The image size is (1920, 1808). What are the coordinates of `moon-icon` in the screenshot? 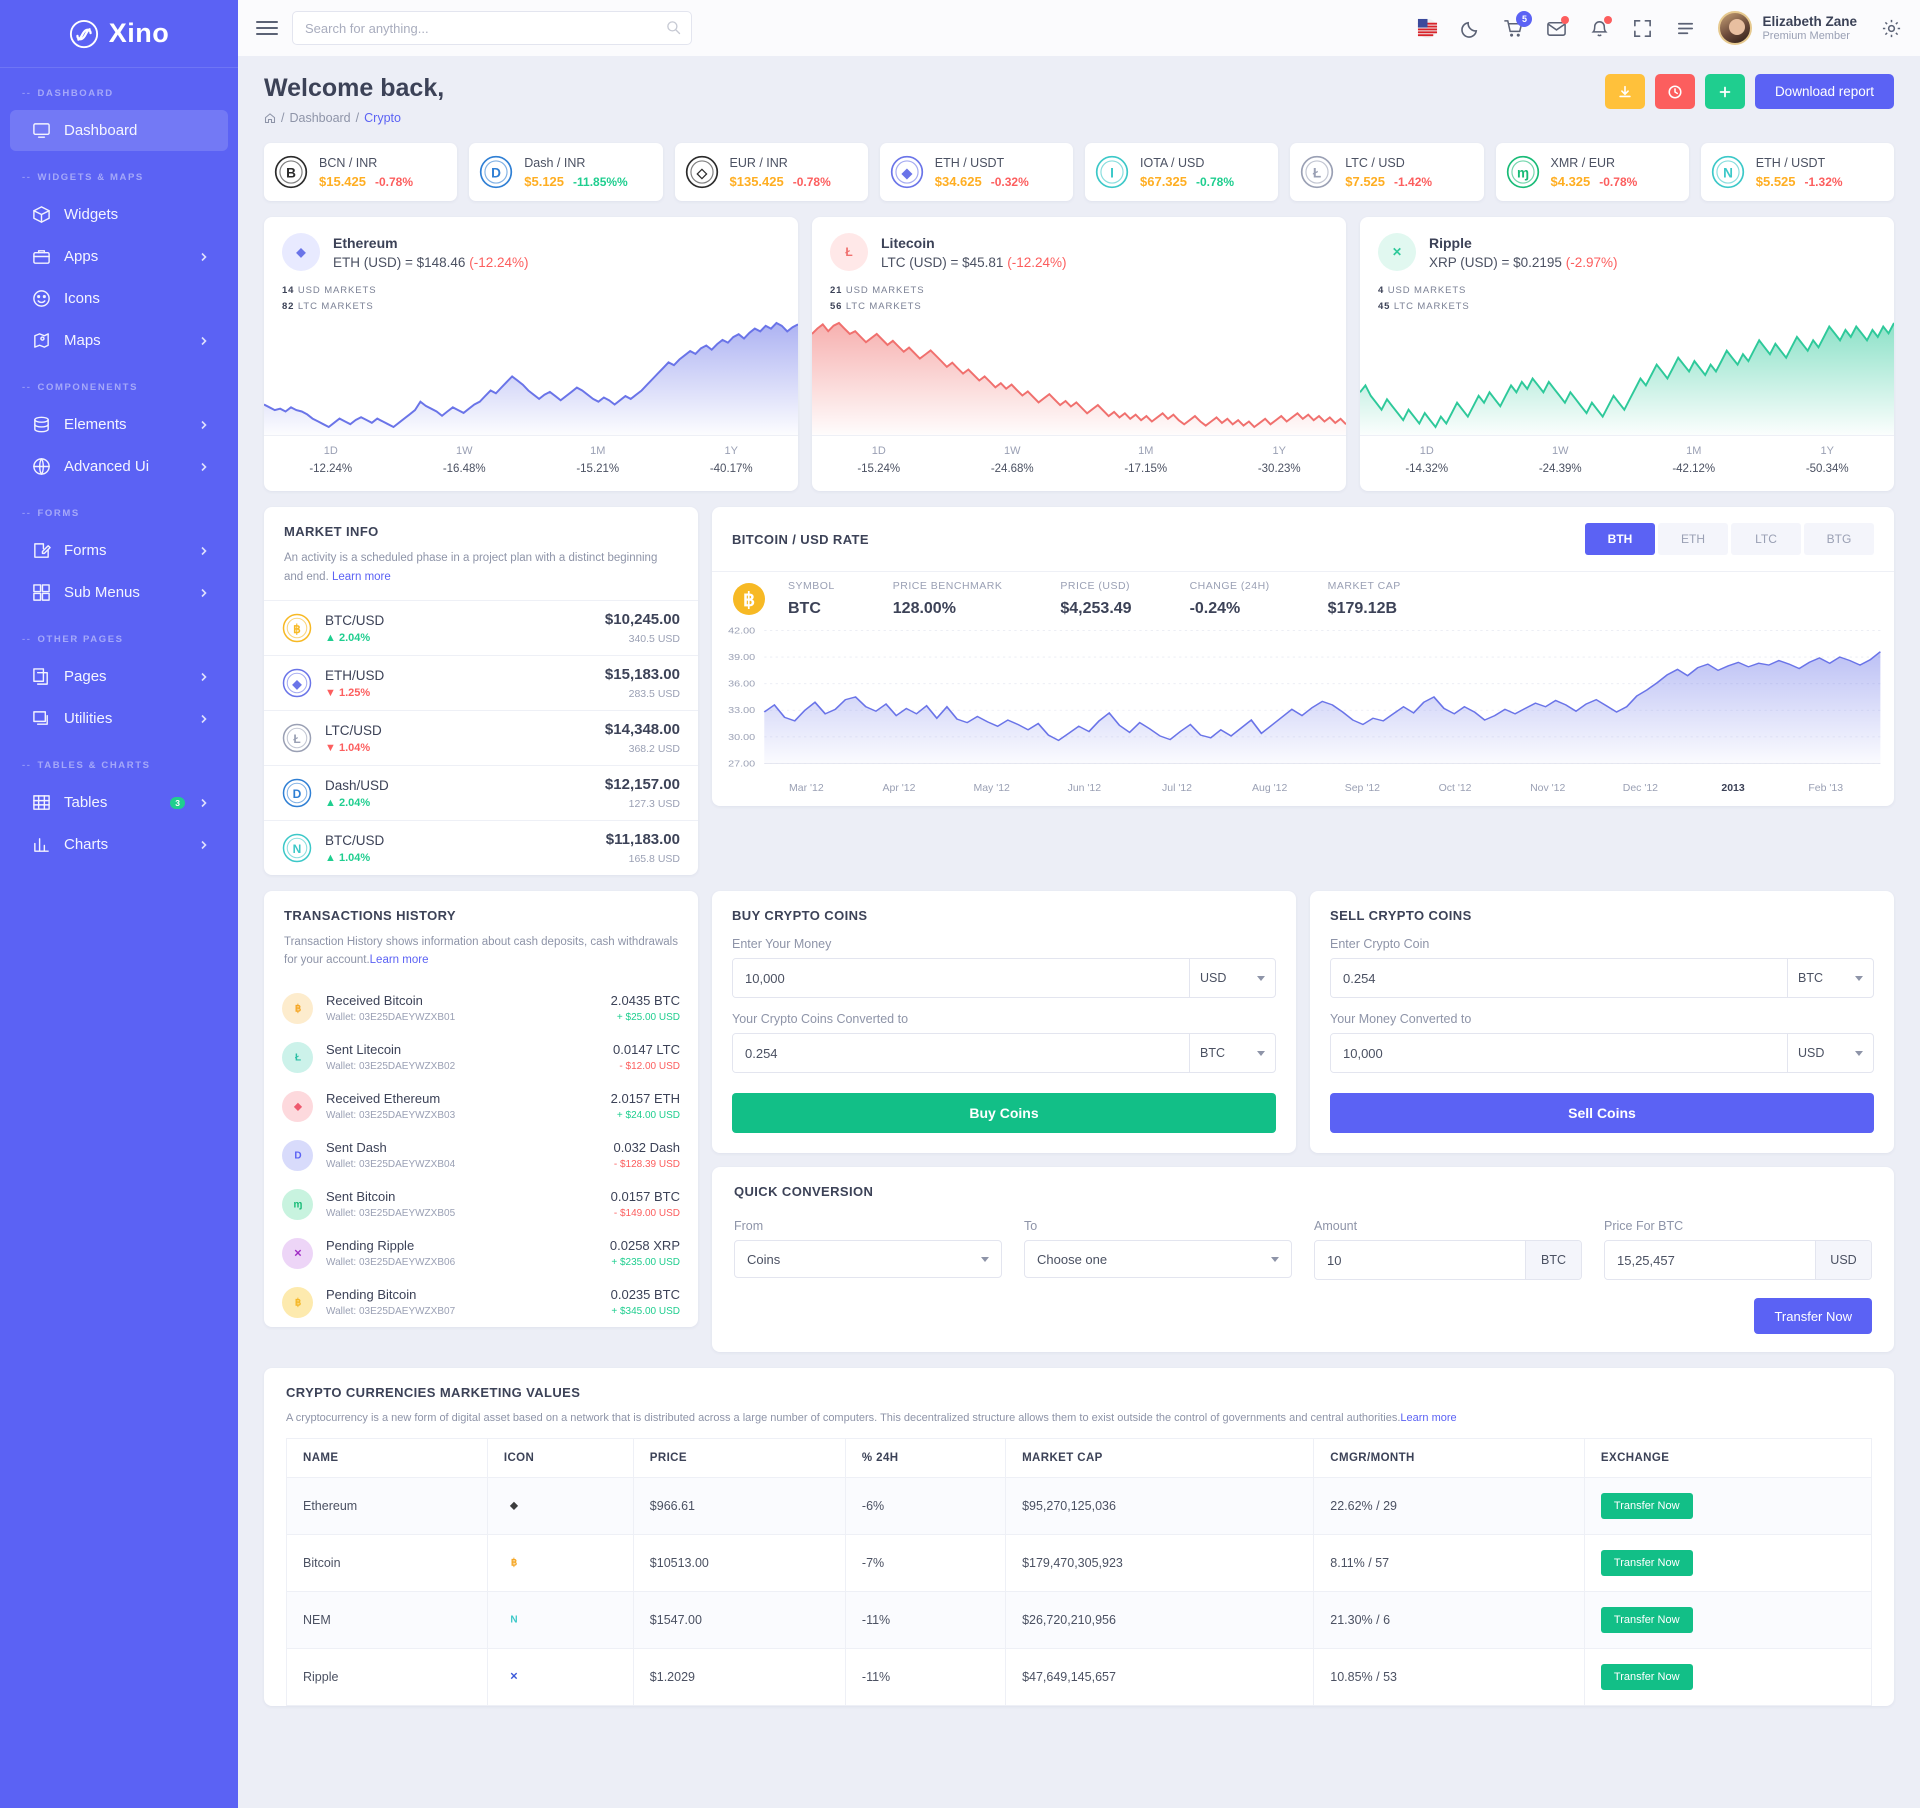 It's located at (1470, 28).